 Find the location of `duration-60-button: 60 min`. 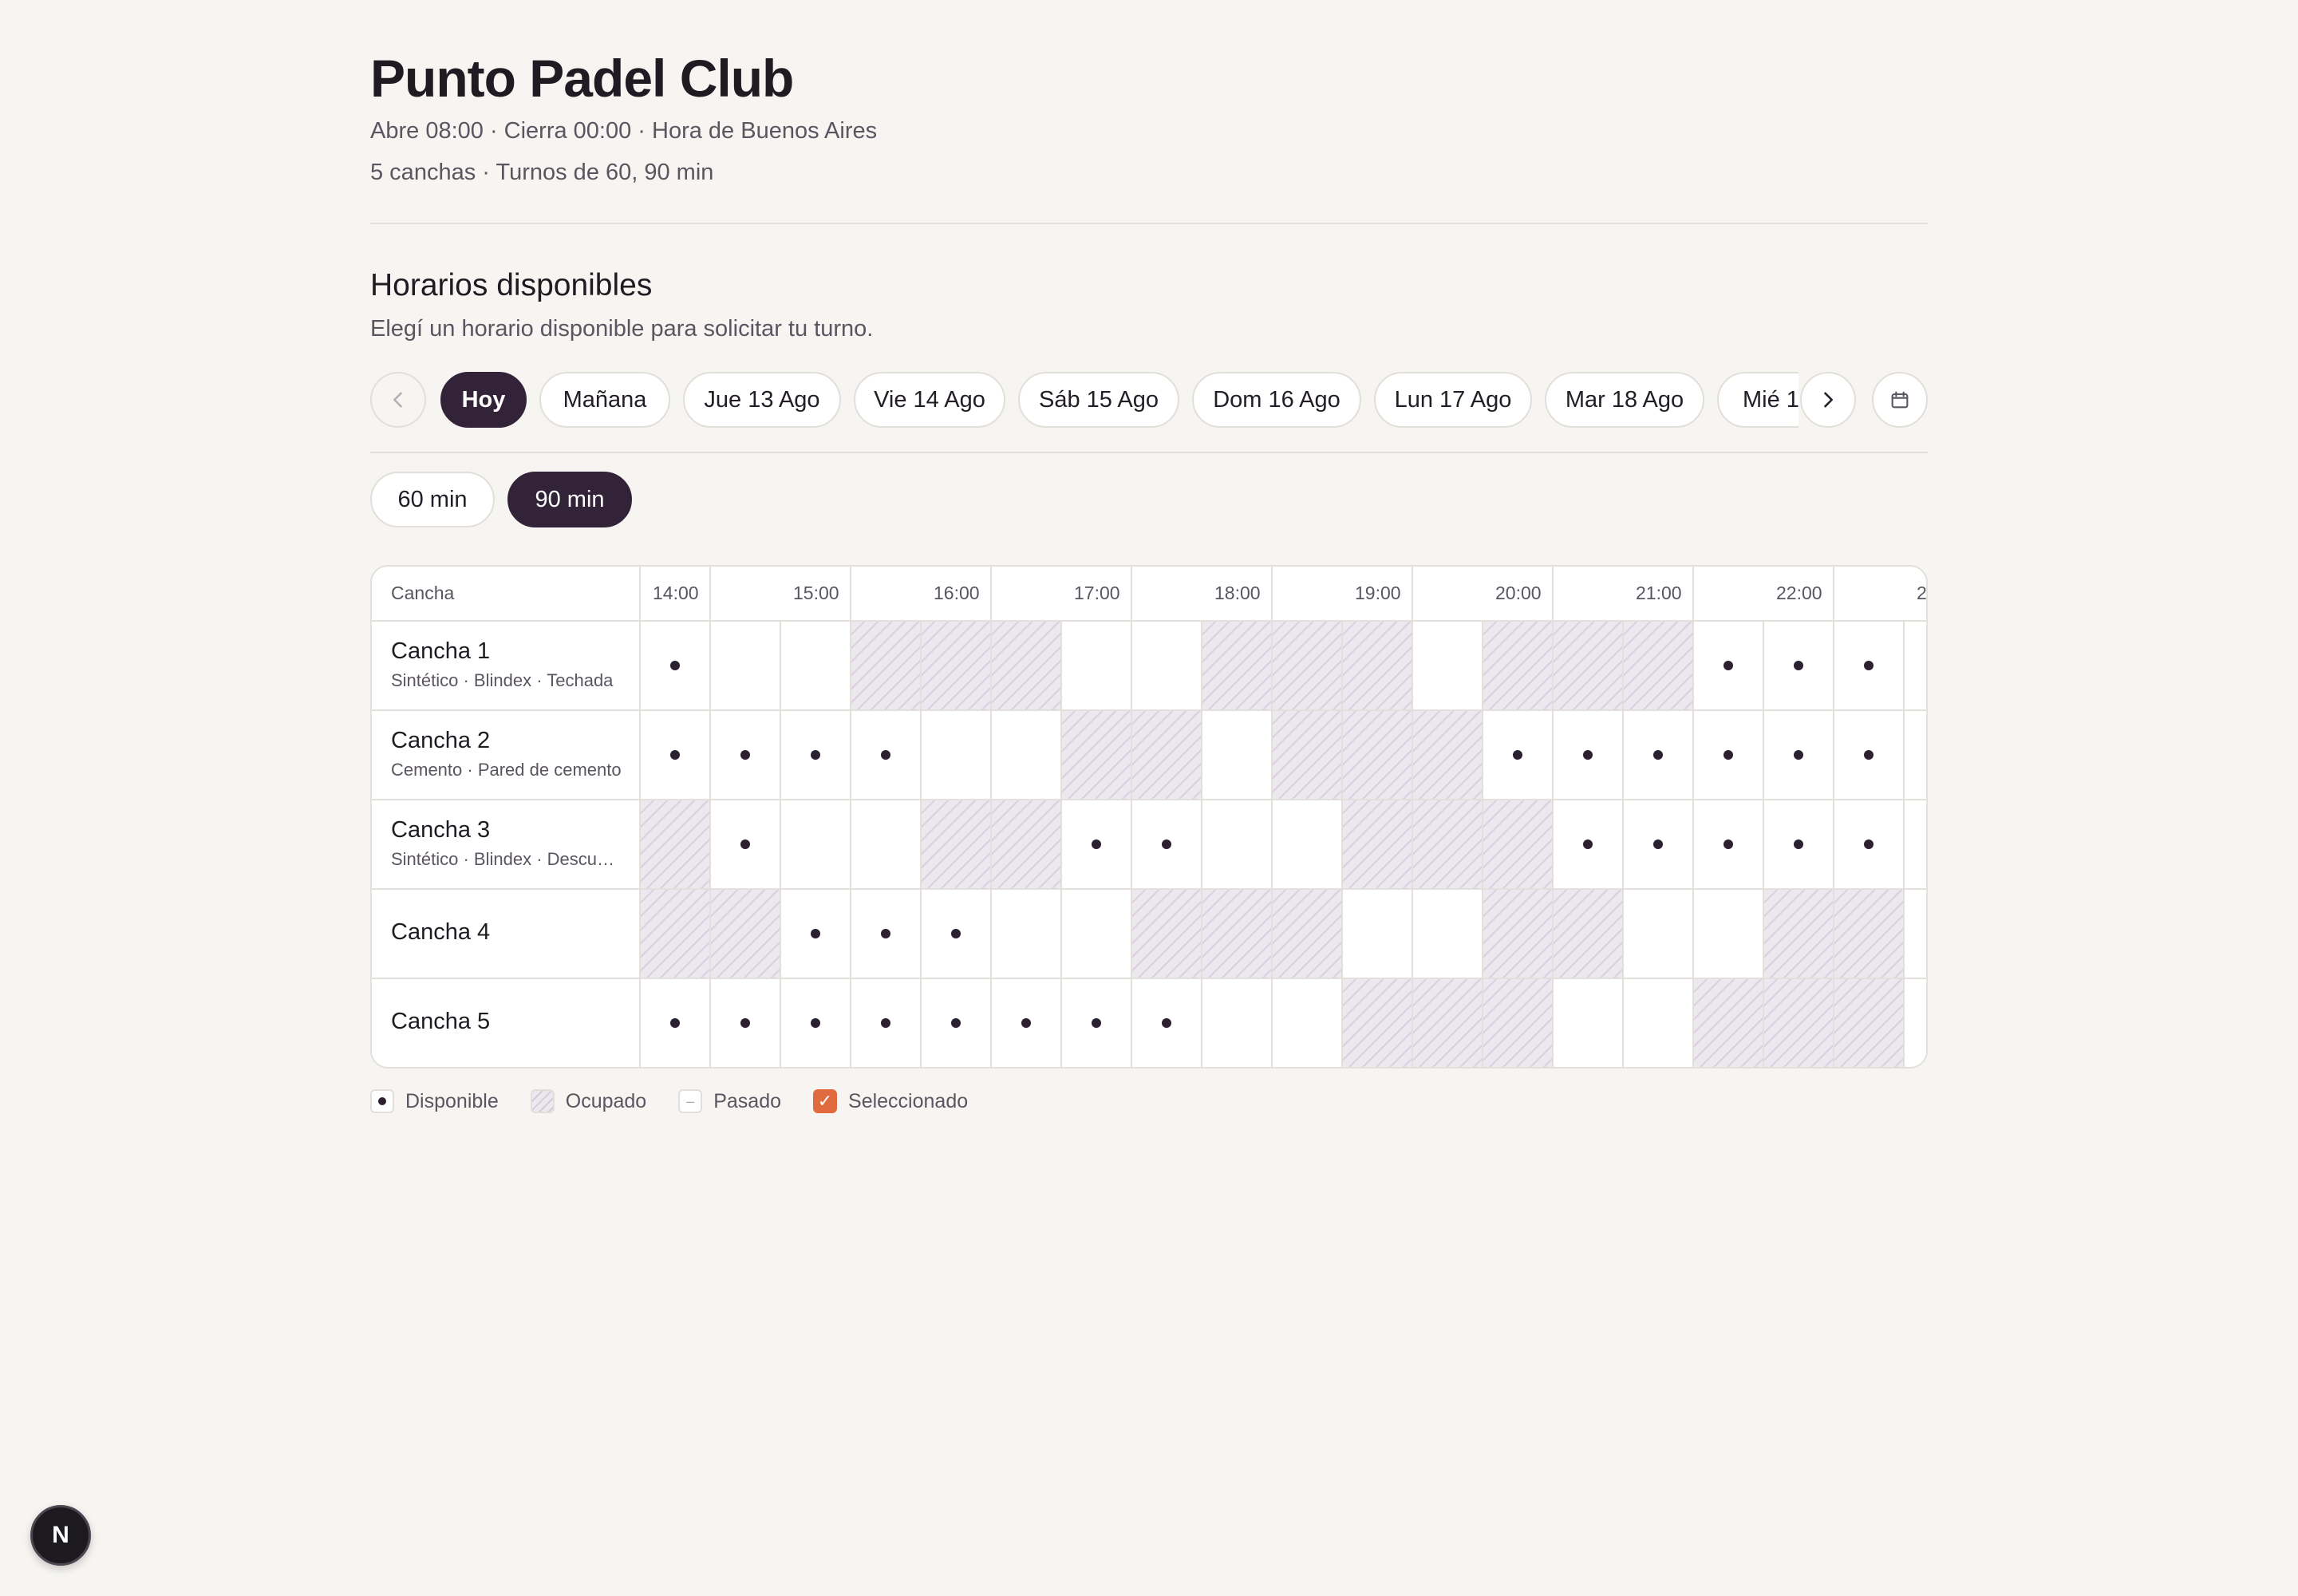

duration-60-button: 60 min is located at coordinates (432, 499).